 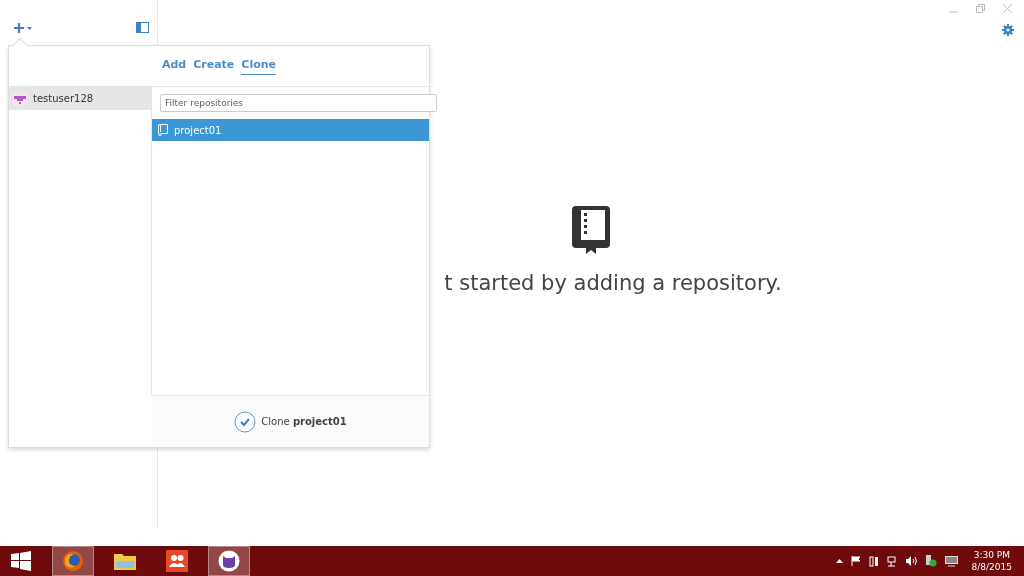 I want to click on clock-time: 3:30 PM, so click(x=991, y=554).